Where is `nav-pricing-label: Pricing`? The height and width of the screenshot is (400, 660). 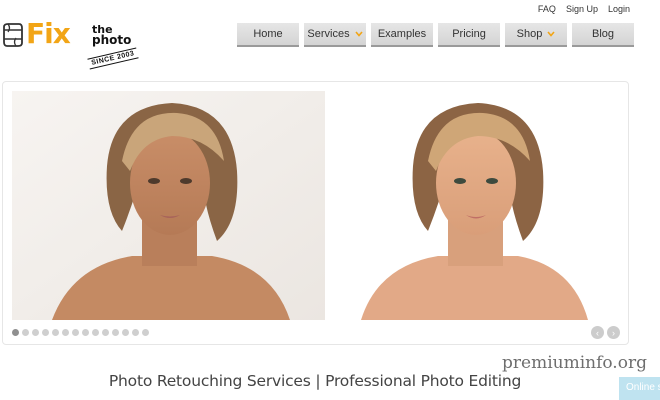
nav-pricing-label: Pricing is located at coordinates (469, 34).